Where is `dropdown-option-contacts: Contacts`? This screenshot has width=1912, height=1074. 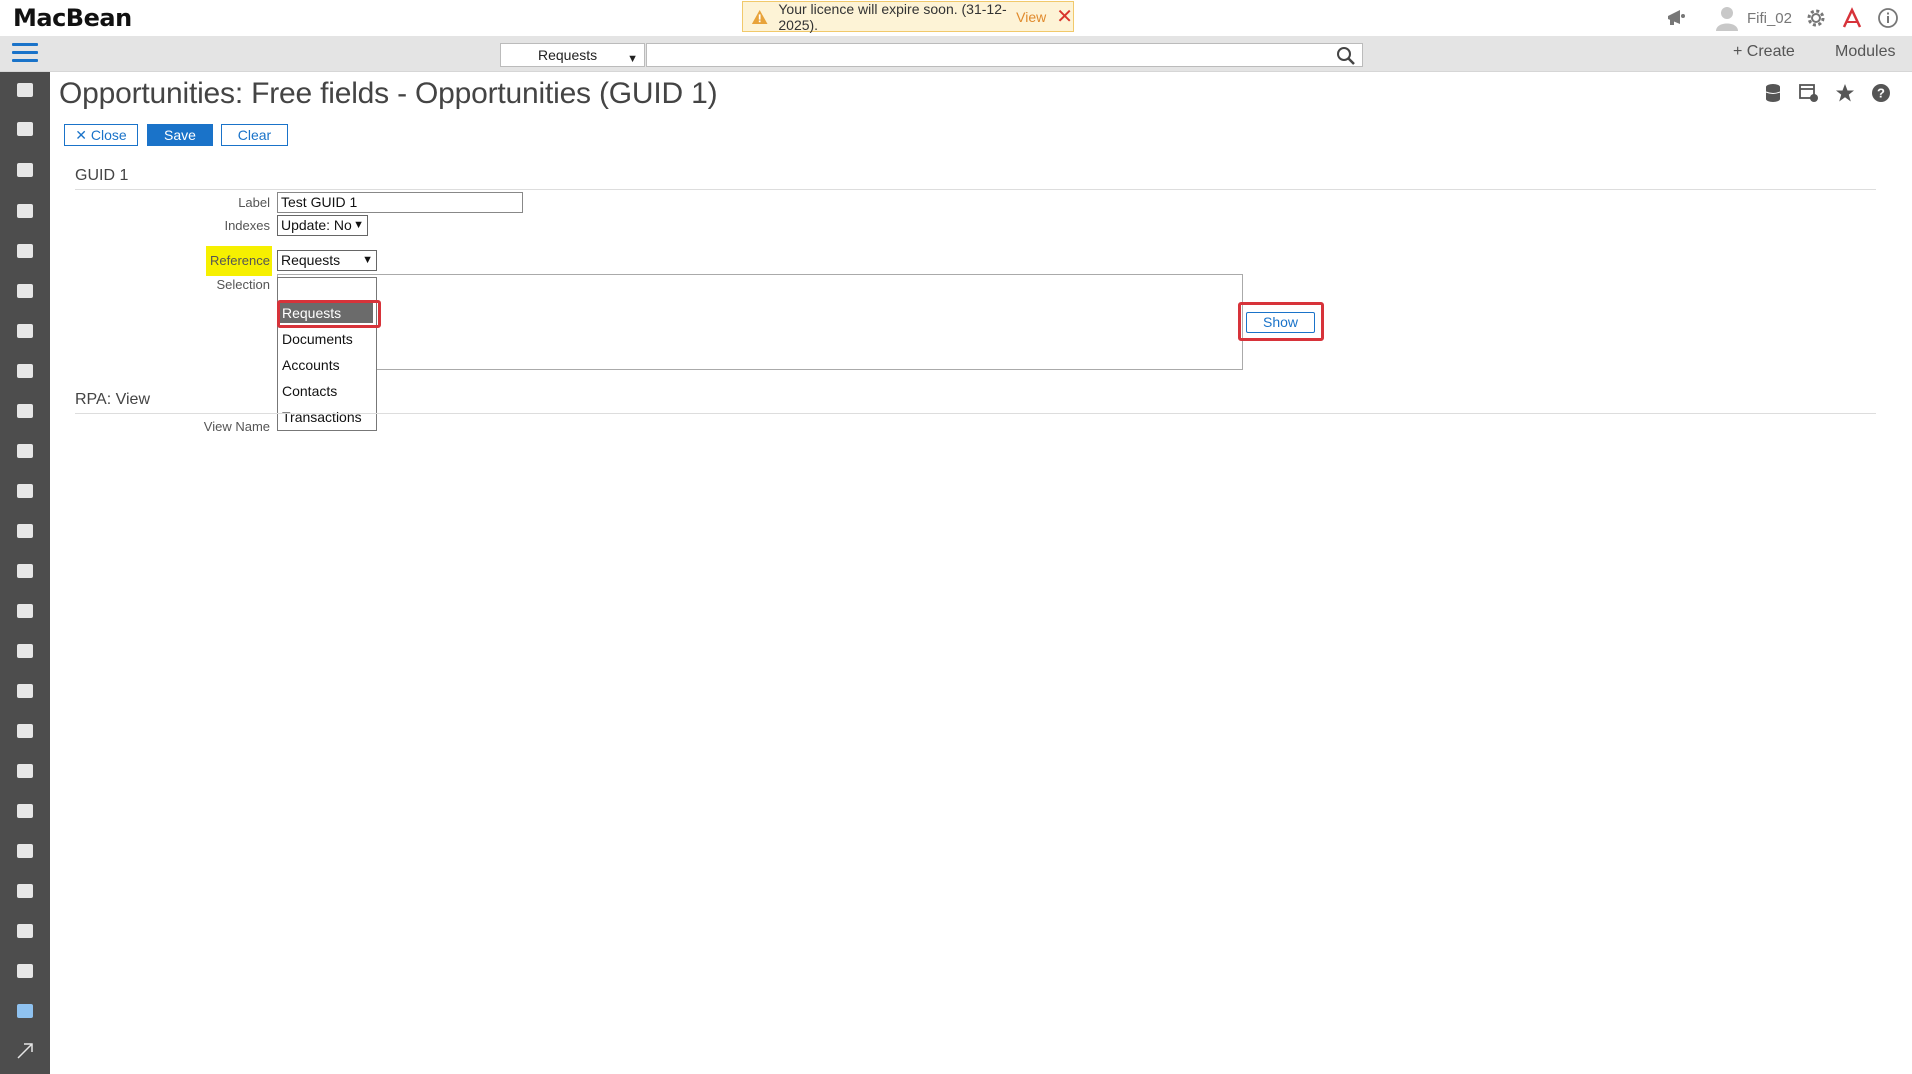
dropdown-option-contacts: Contacts is located at coordinates (309, 391).